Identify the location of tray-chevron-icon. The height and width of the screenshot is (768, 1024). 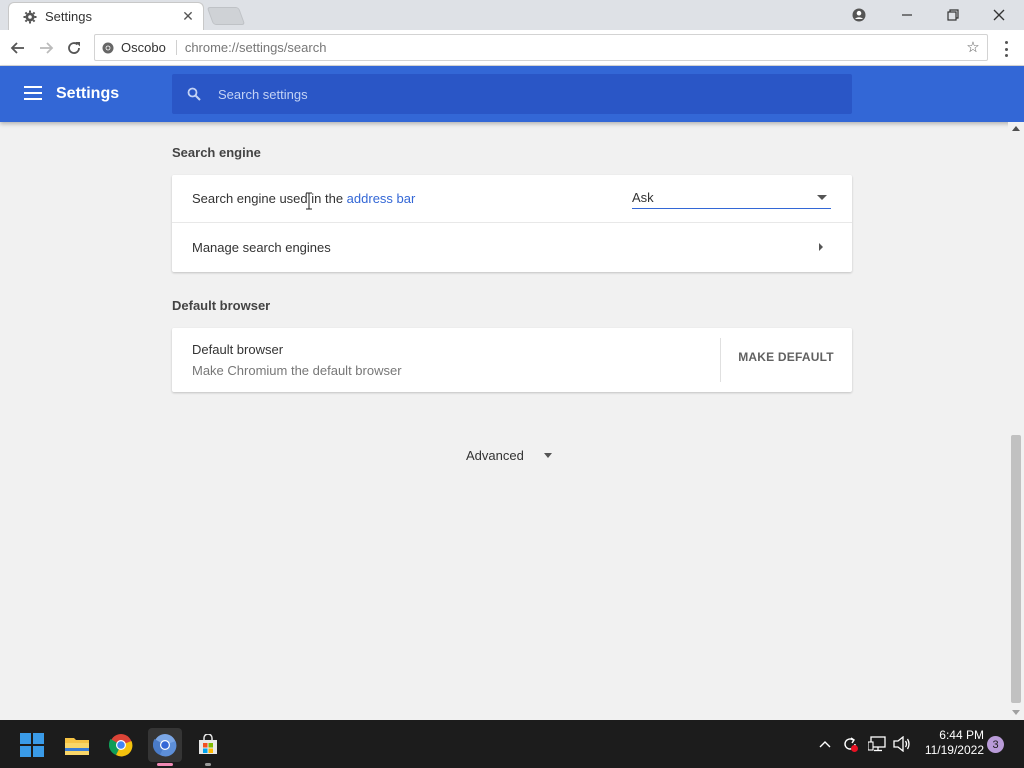
(825, 744).